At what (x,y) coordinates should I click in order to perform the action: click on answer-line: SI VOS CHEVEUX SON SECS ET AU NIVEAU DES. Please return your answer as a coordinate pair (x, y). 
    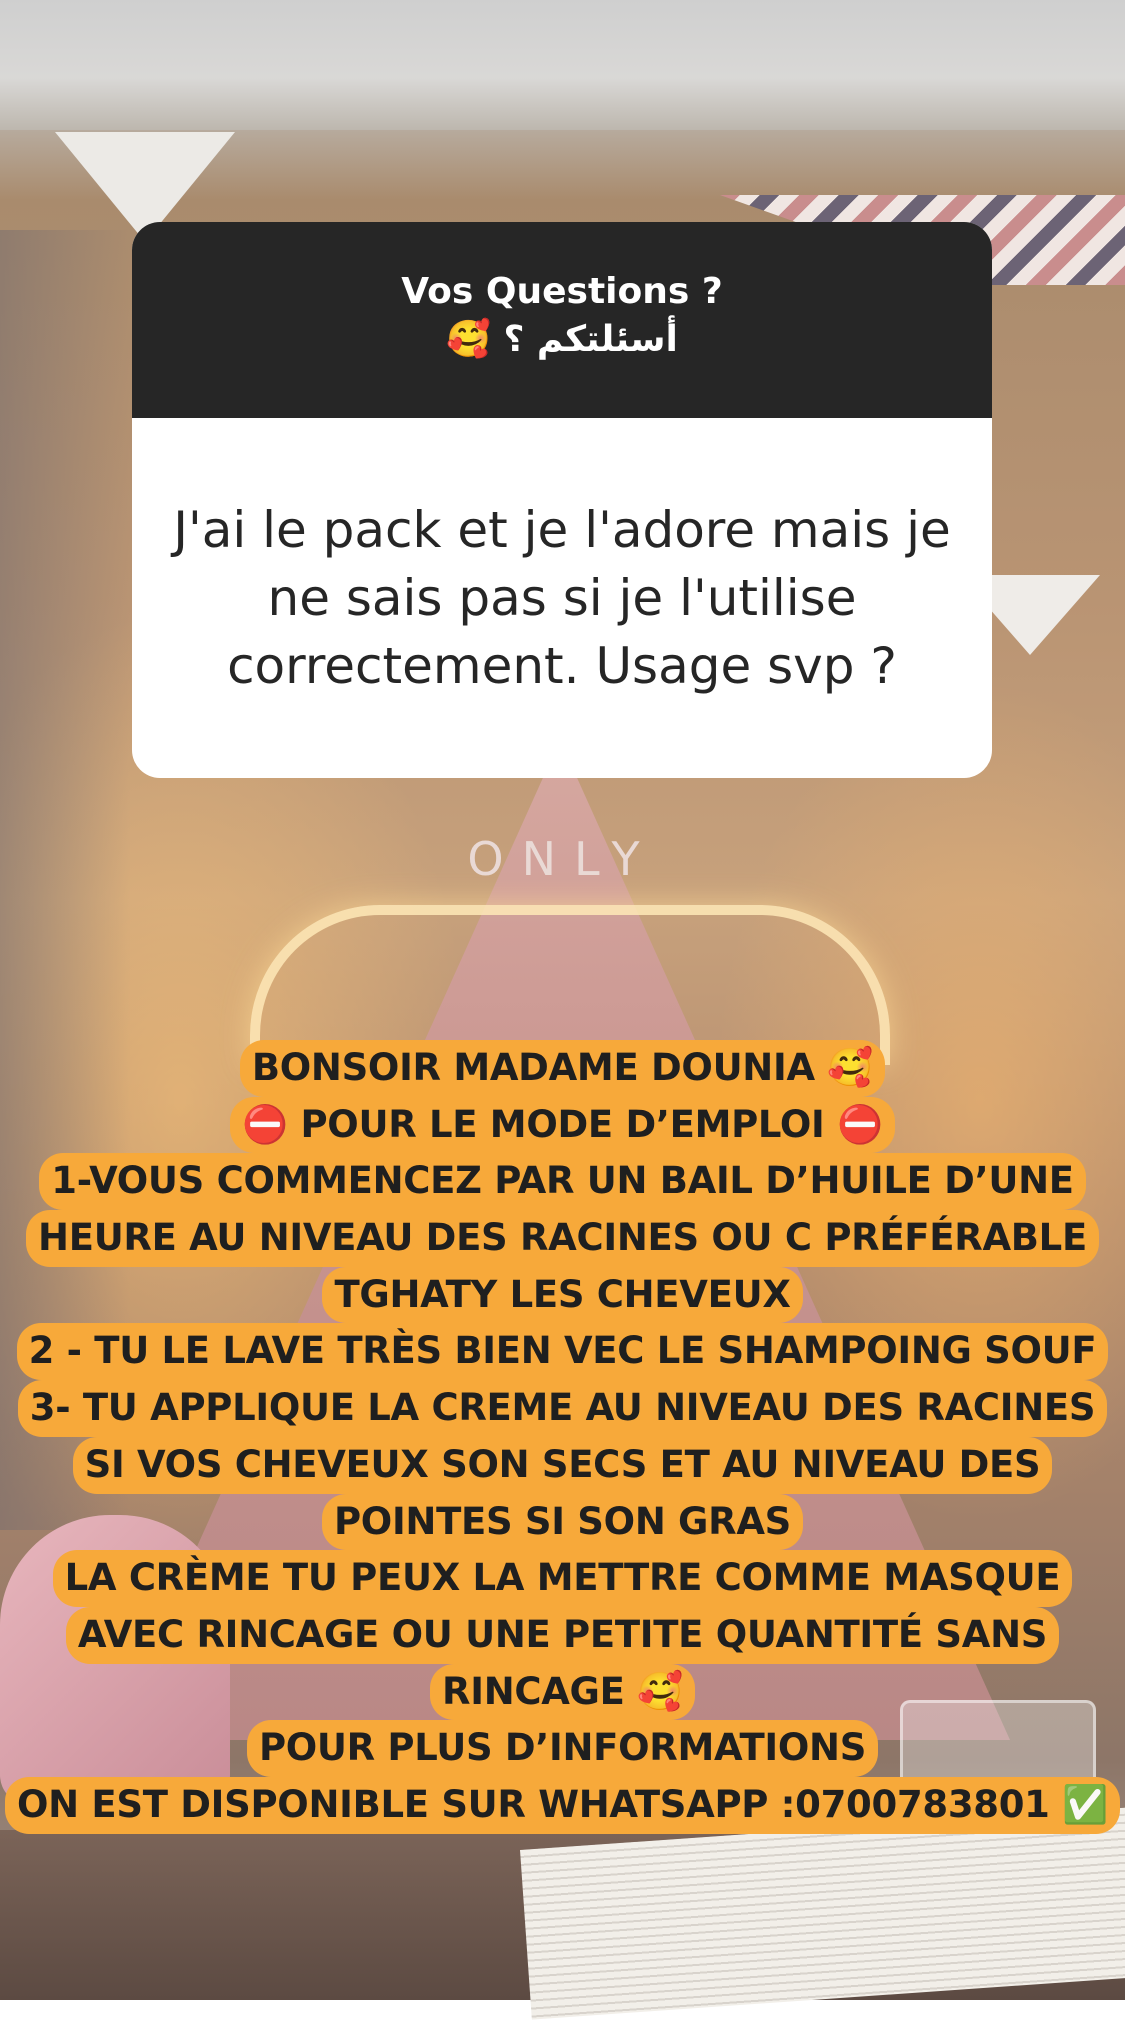
    Looking at the image, I should click on (562, 1465).